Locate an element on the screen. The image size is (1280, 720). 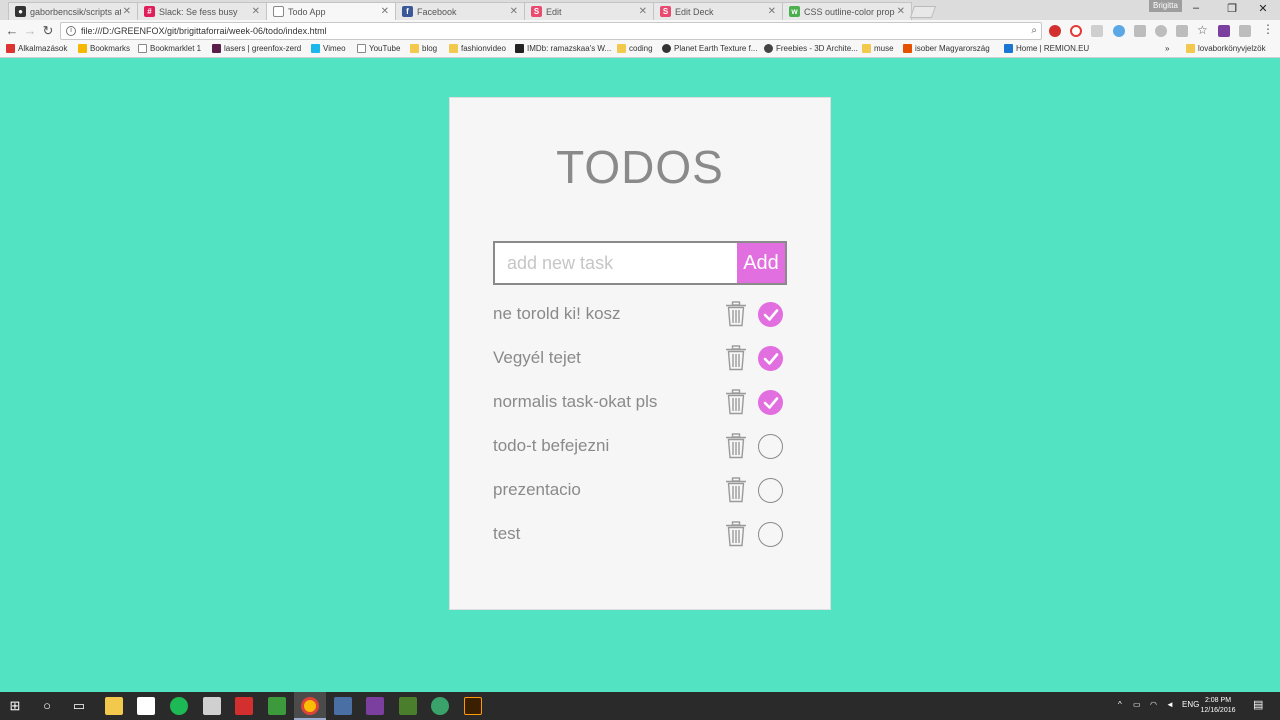
minimize-icon: – is located at coordinates (1196, 8).